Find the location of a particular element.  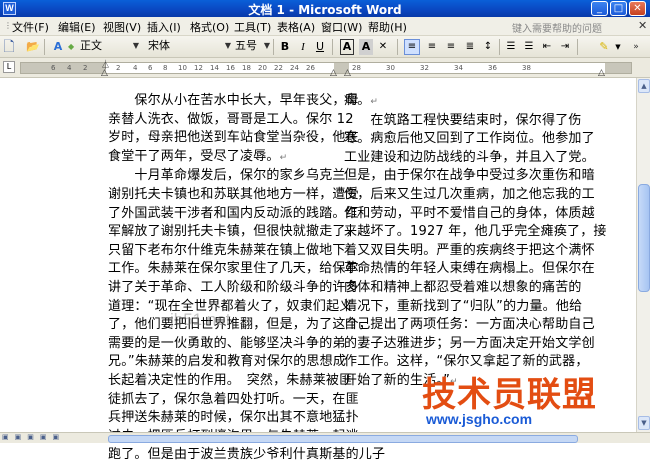

ruler-tick: 14 is located at coordinates (214, 68).